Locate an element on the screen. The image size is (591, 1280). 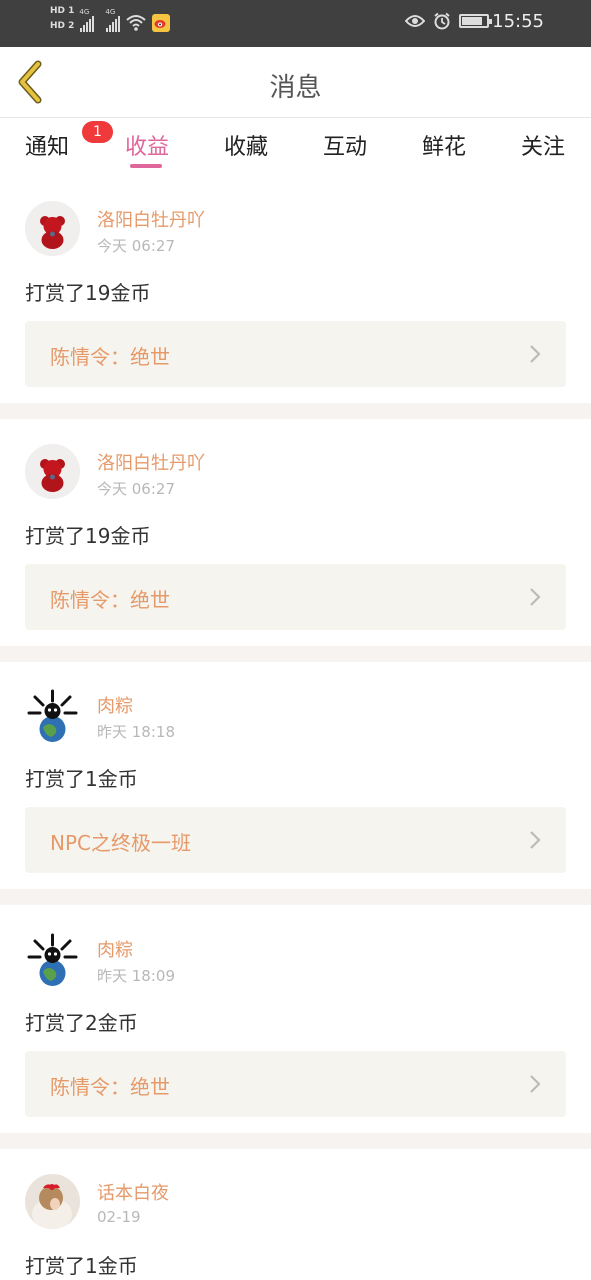
page-title: 消息 is located at coordinates (295, 88).